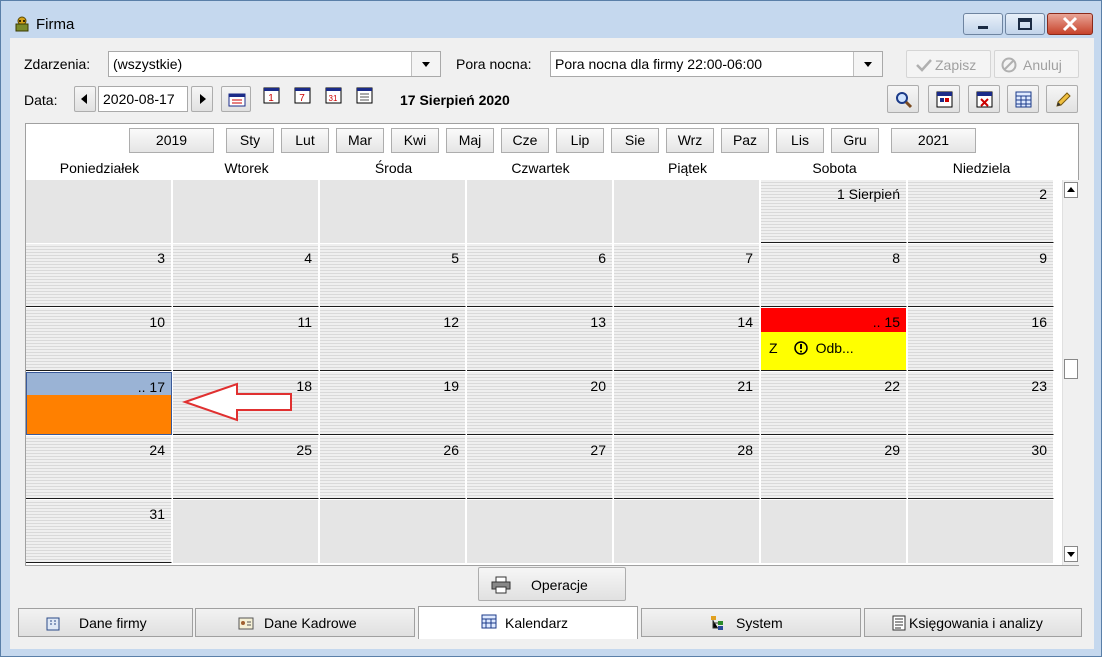 This screenshot has width=1104, height=659. I want to click on calendar-day-cell: 31, so click(99, 531).